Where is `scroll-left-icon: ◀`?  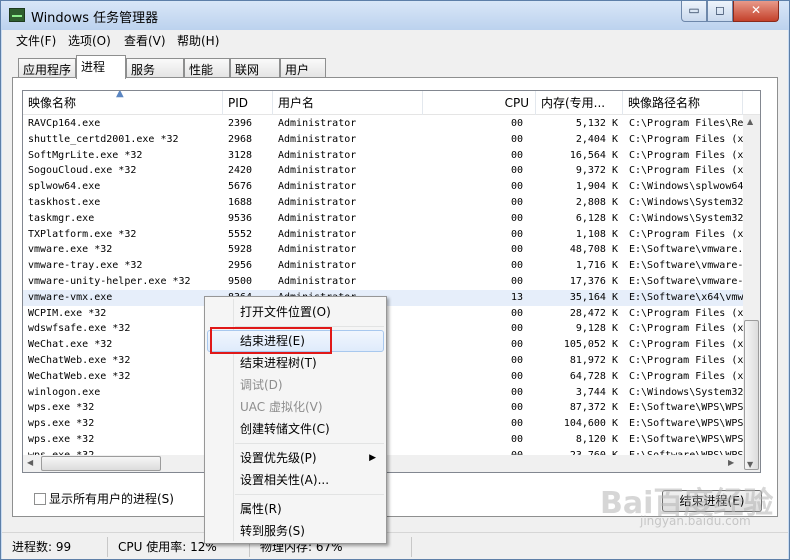
scroll-left-icon: ◀ is located at coordinates (30, 462).